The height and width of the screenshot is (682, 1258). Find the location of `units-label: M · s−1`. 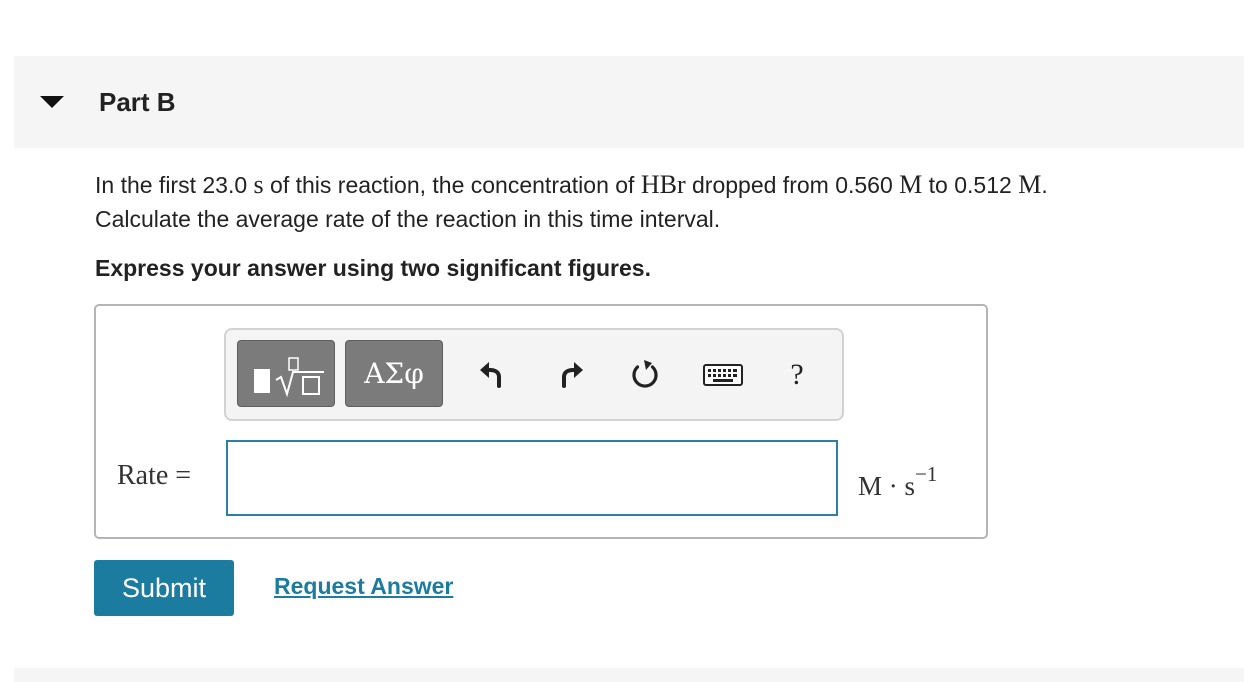

units-label: M · s−1 is located at coordinates (898, 481).